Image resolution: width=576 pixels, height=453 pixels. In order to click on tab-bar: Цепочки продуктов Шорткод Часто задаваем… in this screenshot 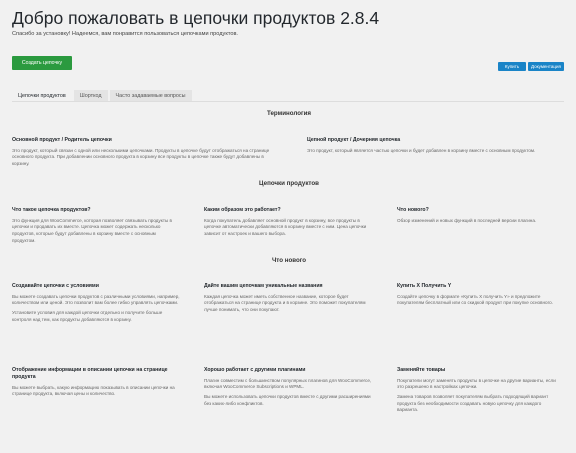, I will do `click(102, 95)`.